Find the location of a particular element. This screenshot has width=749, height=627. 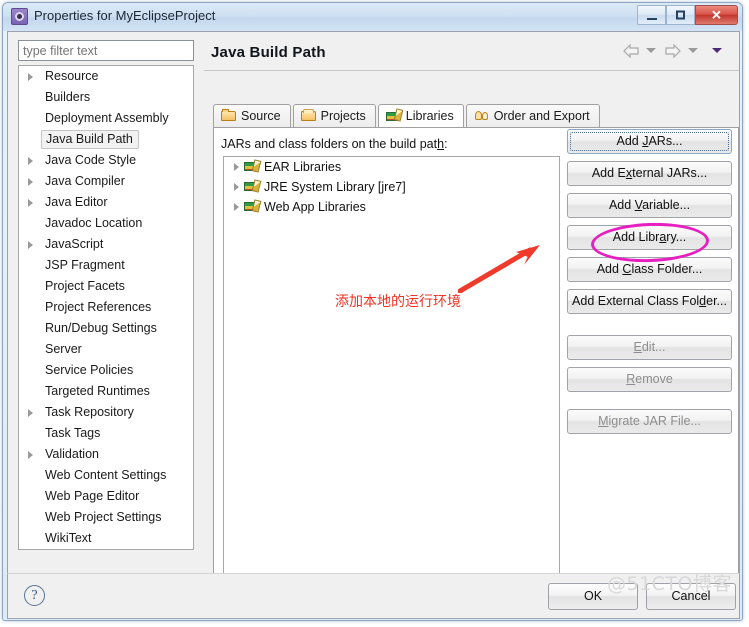

sidebar-item-project-facets: Project Facets is located at coordinates (106, 286).